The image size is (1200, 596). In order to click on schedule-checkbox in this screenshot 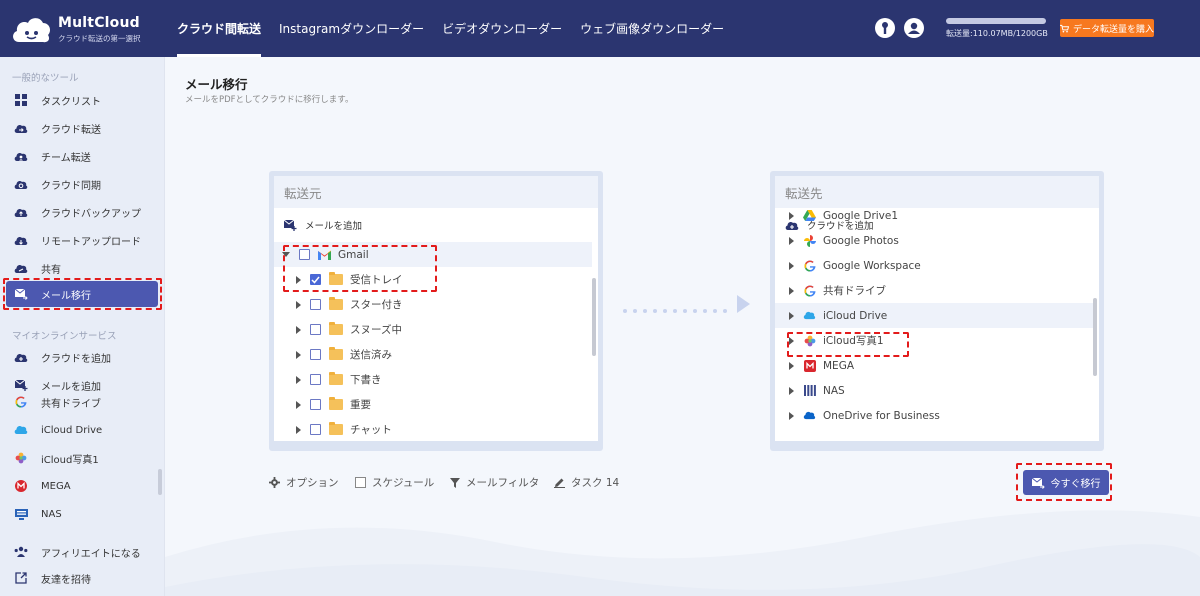, I will do `click(360, 482)`.